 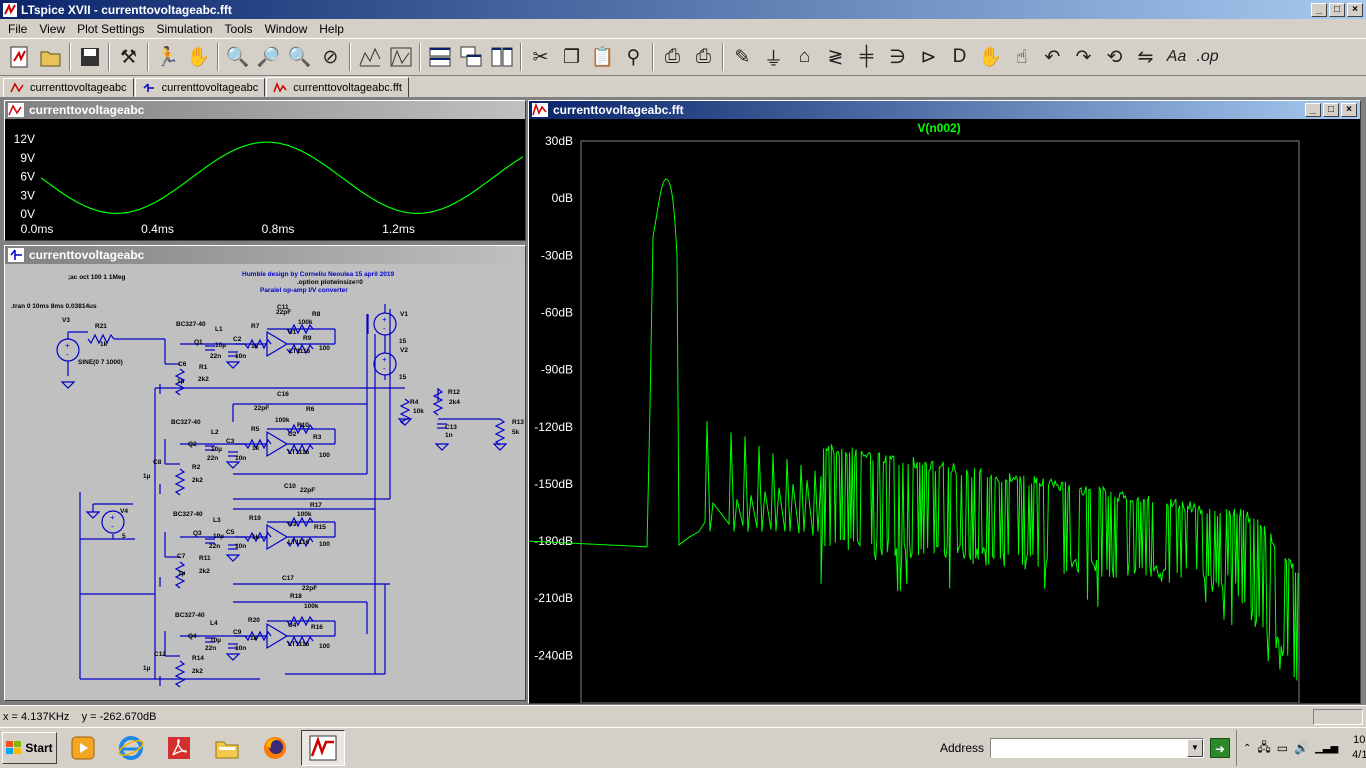 I want to click on clock: 10:02 PM 4/15/2019, so click(x=1359, y=748).